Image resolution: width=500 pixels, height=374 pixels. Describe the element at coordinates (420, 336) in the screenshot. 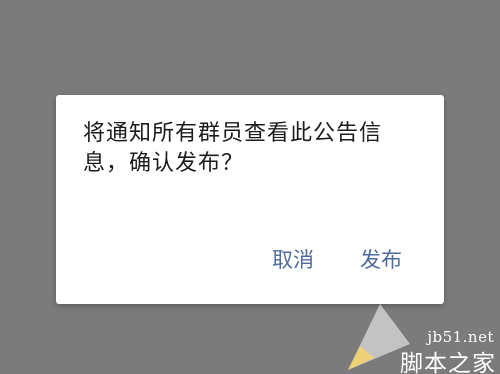

I see `site-watermark: jb51.net 脚本之家` at that location.